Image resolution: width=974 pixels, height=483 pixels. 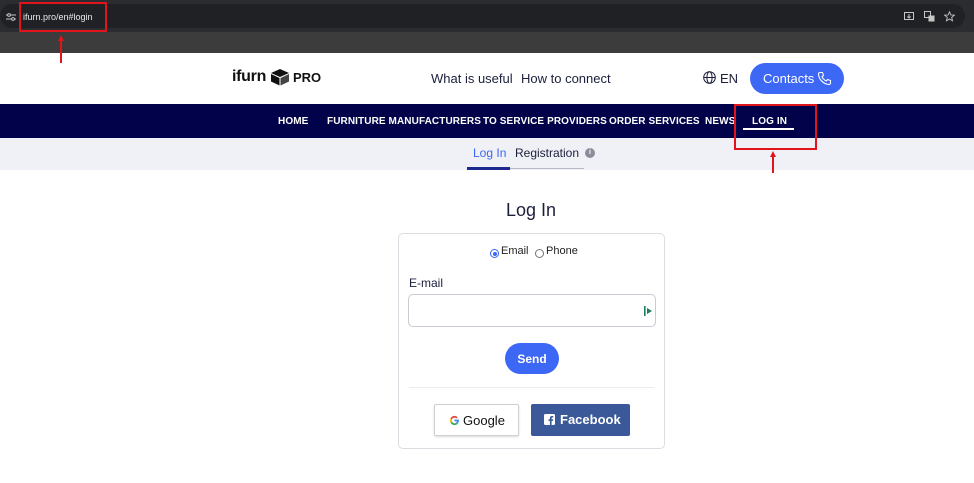 I want to click on browser-toolbar: ifurn.pro/en#login, so click(x=487, y=16).